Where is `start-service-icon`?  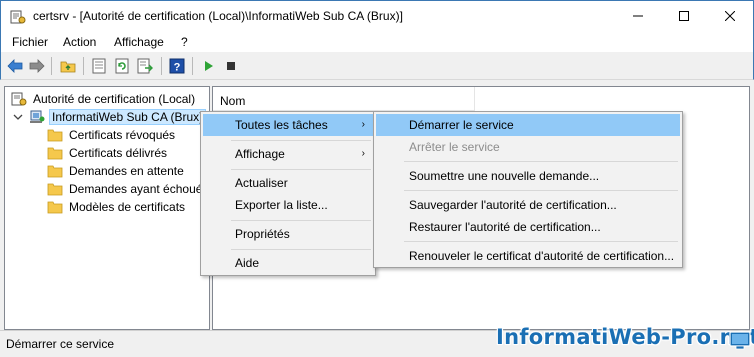
start-service-icon is located at coordinates (208, 66).